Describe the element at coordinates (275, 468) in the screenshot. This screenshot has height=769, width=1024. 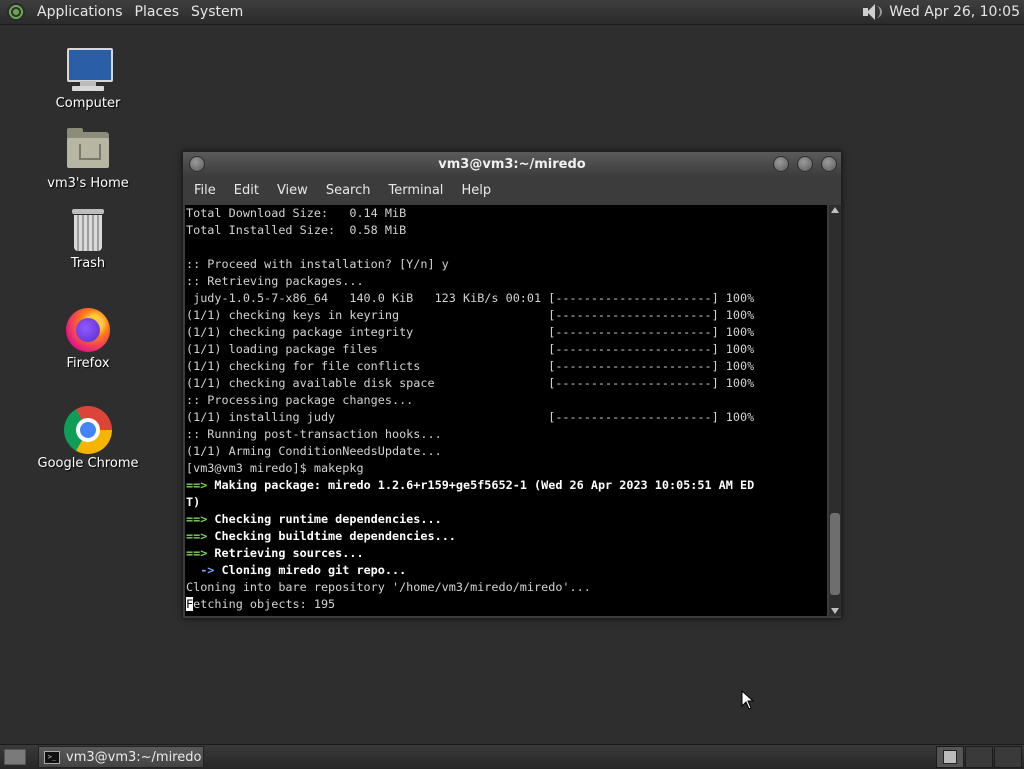
I see `terminal-line: [vm3@vm3 miredo]$ makepkg` at that location.